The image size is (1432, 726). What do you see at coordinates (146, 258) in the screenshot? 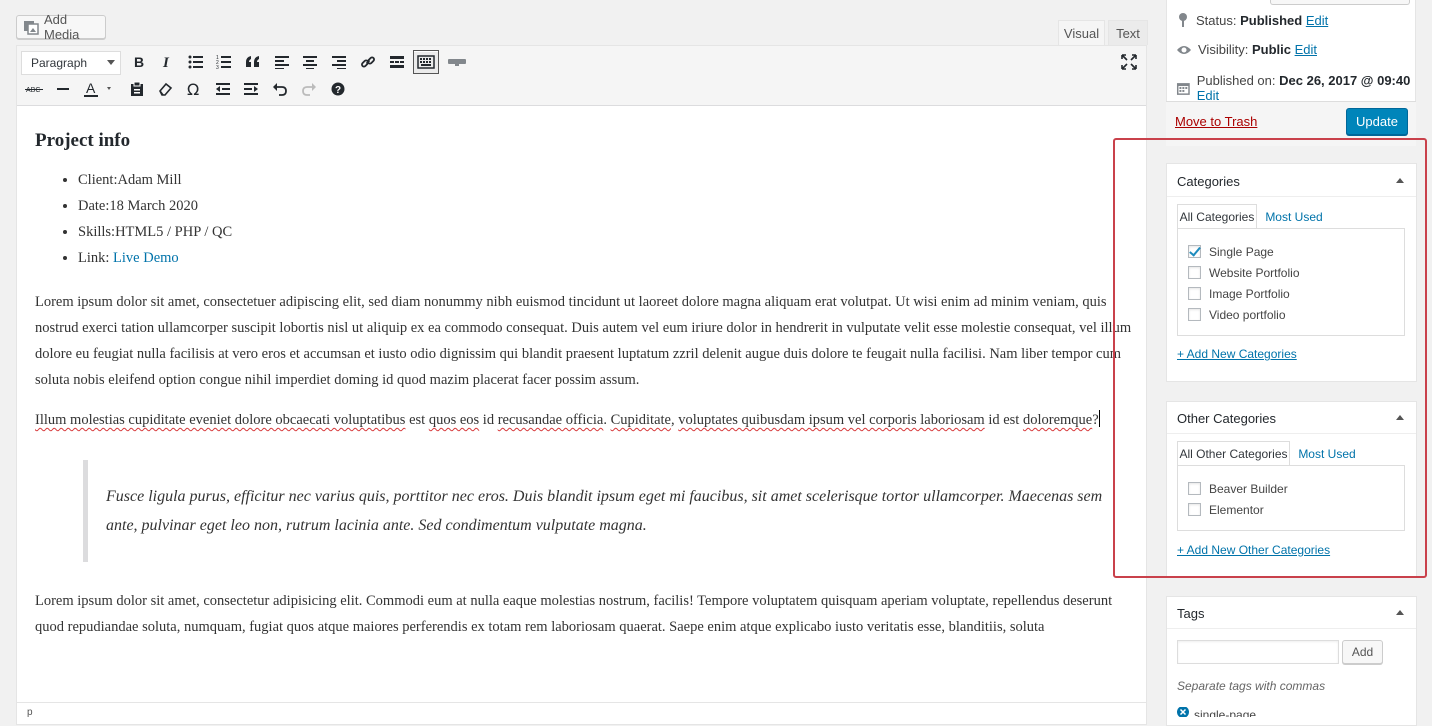
I see `live-demo-link: Live Demo` at bounding box center [146, 258].